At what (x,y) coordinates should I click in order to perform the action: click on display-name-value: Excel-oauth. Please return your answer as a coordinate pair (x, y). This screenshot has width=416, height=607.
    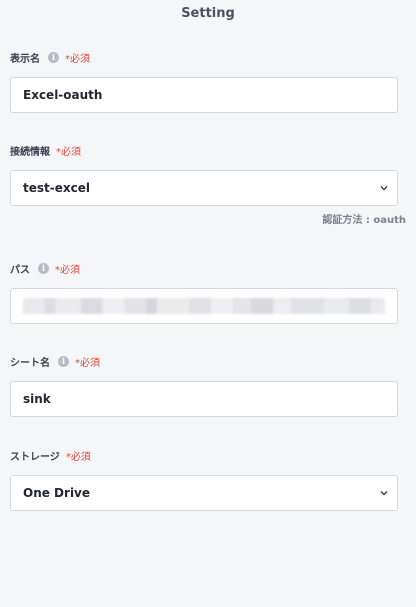
    Looking at the image, I should click on (63, 95).